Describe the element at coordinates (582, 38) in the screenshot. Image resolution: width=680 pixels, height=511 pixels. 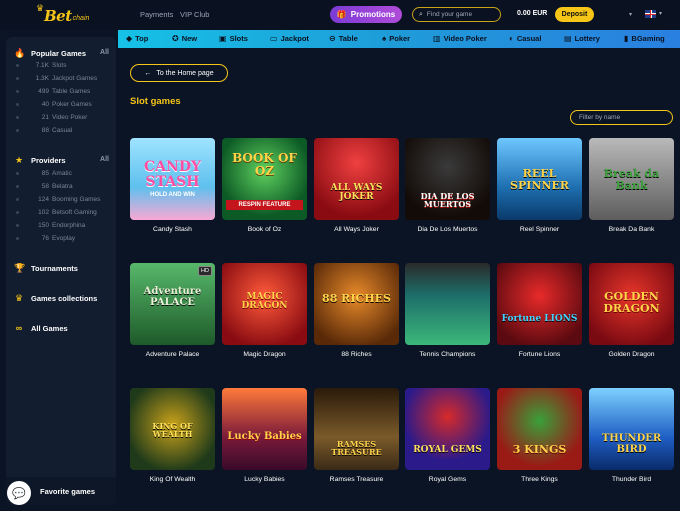
I see `category-lottery: ▤ Lottery` at that location.